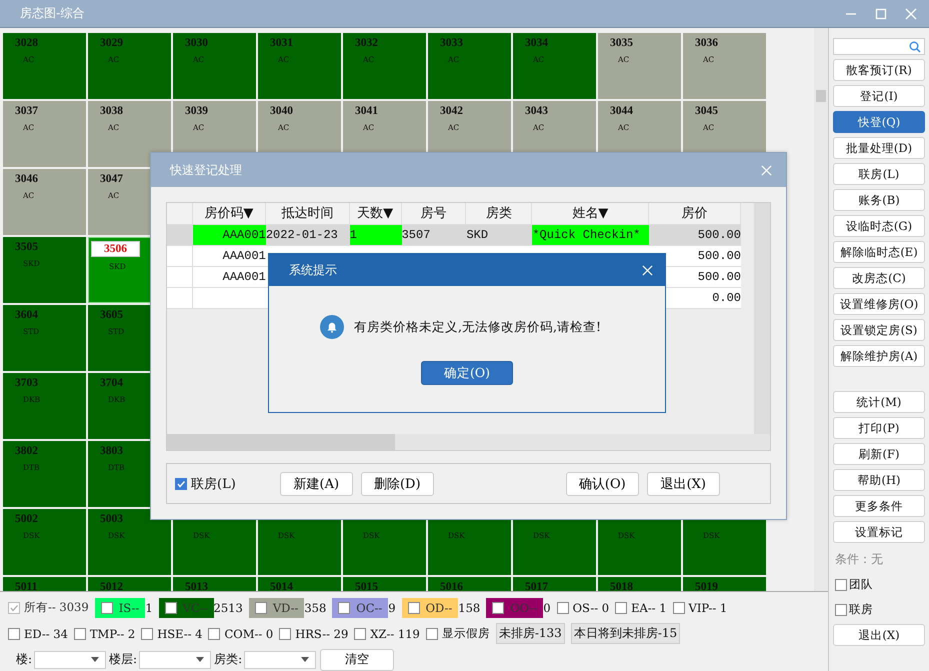  Describe the element at coordinates (434, 213) in the screenshot. I see `column-header: 房号` at that location.